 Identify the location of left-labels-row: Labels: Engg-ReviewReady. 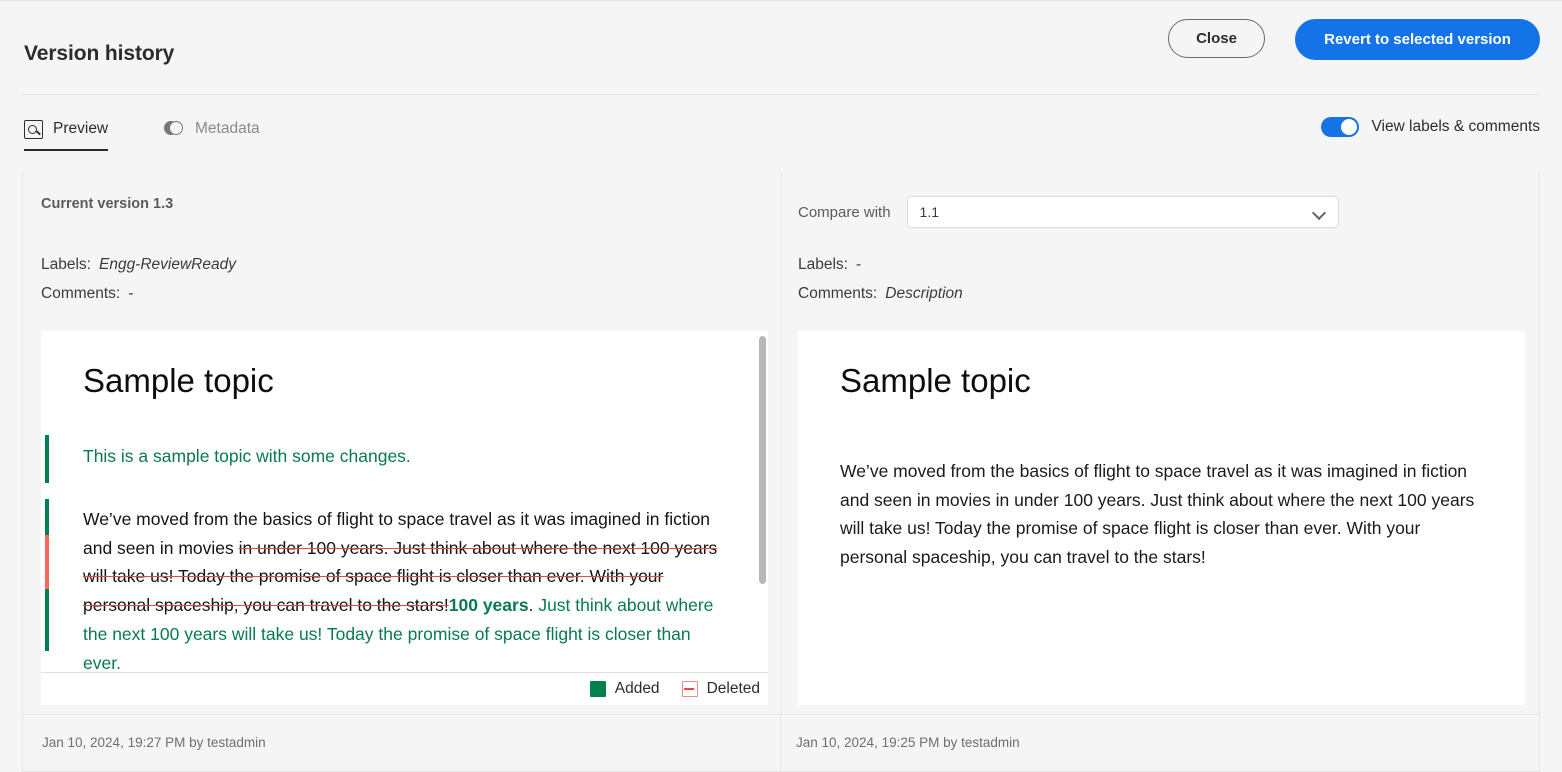
(138, 270).